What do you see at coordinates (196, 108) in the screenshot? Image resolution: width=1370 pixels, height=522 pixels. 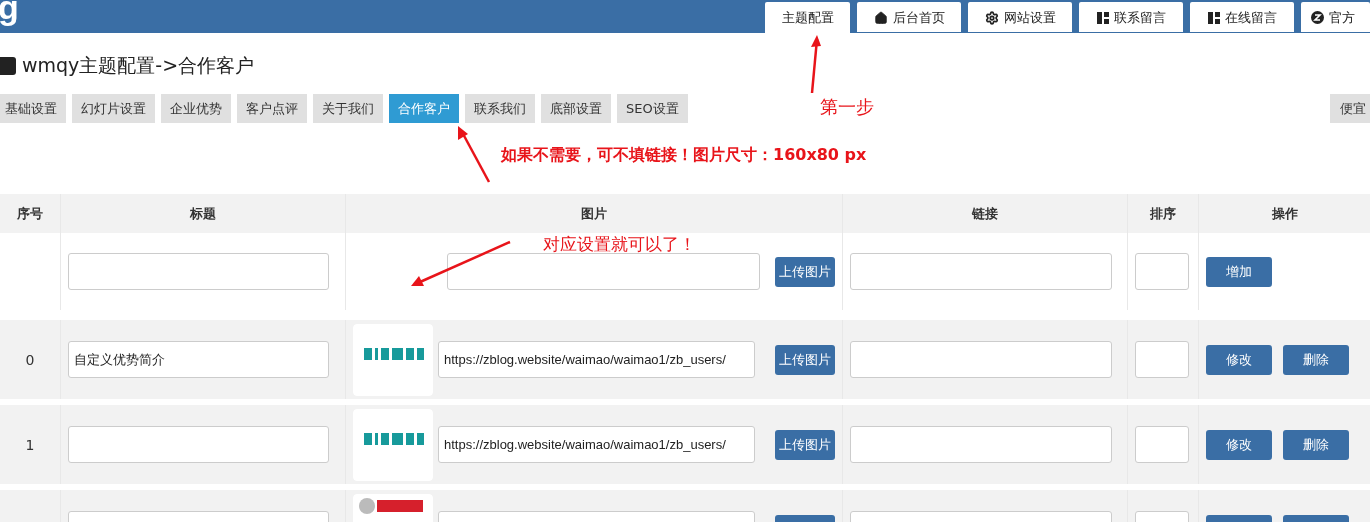 I see `sub-tab: 企业优势` at bounding box center [196, 108].